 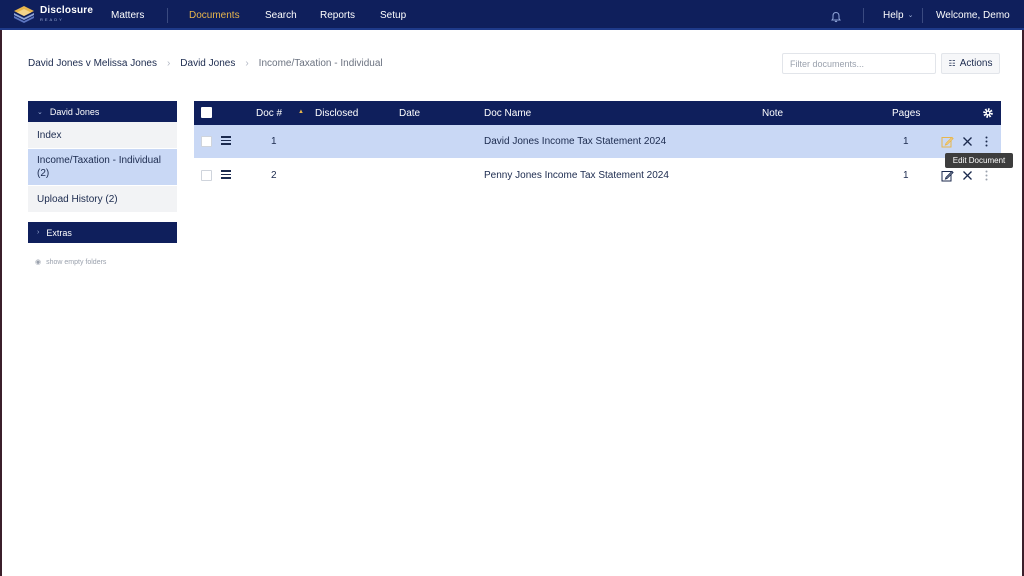 What do you see at coordinates (77, 199) in the screenshot?
I see `sidebar-item-label: Upload History (2)` at bounding box center [77, 199].